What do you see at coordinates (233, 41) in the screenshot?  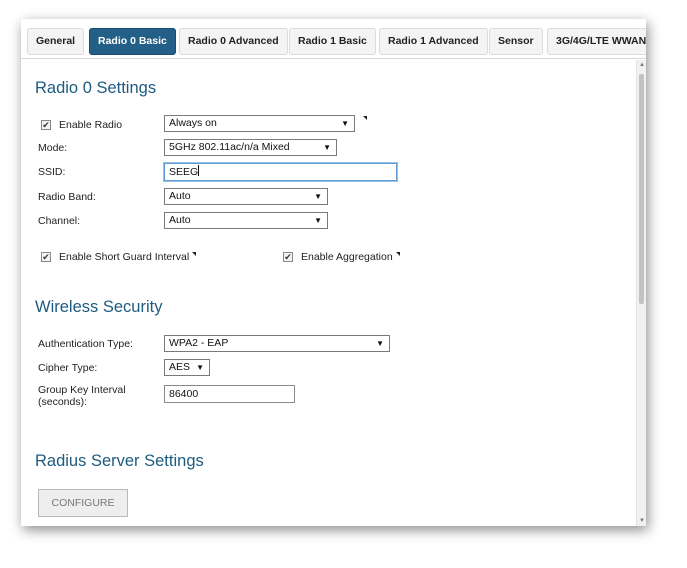 I see `tab-radio-0-advanced: Radio 0 Advanced` at bounding box center [233, 41].